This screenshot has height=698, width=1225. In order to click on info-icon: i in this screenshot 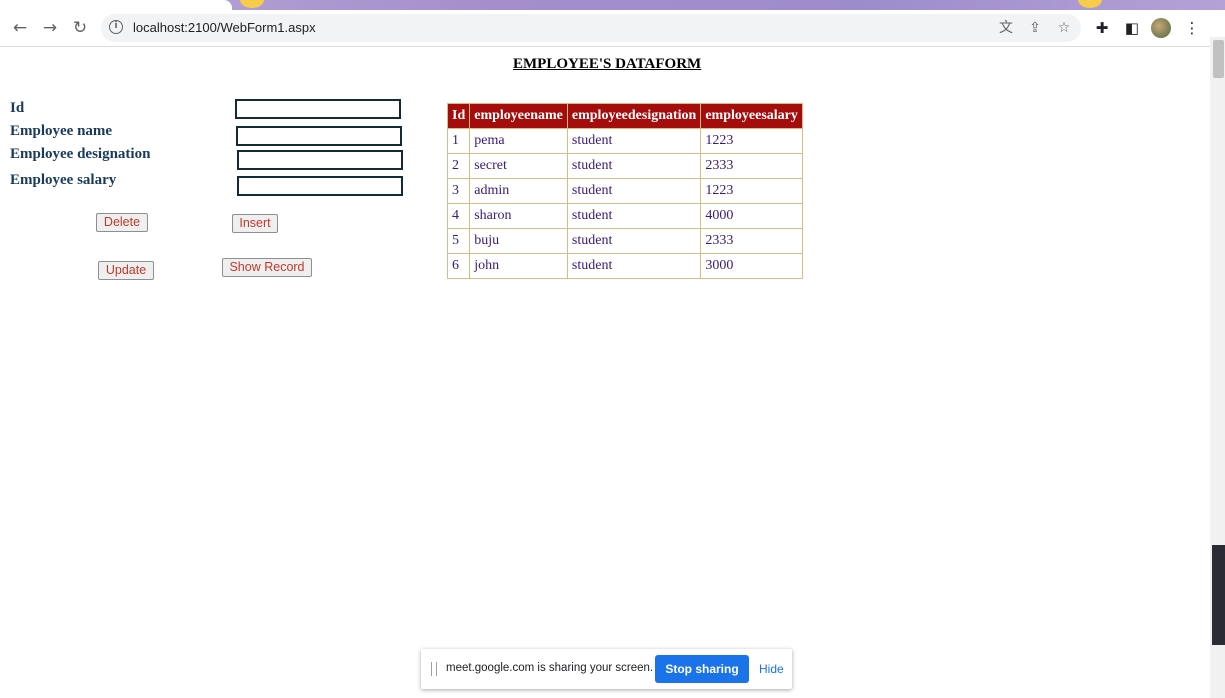, I will do `click(116, 27)`.